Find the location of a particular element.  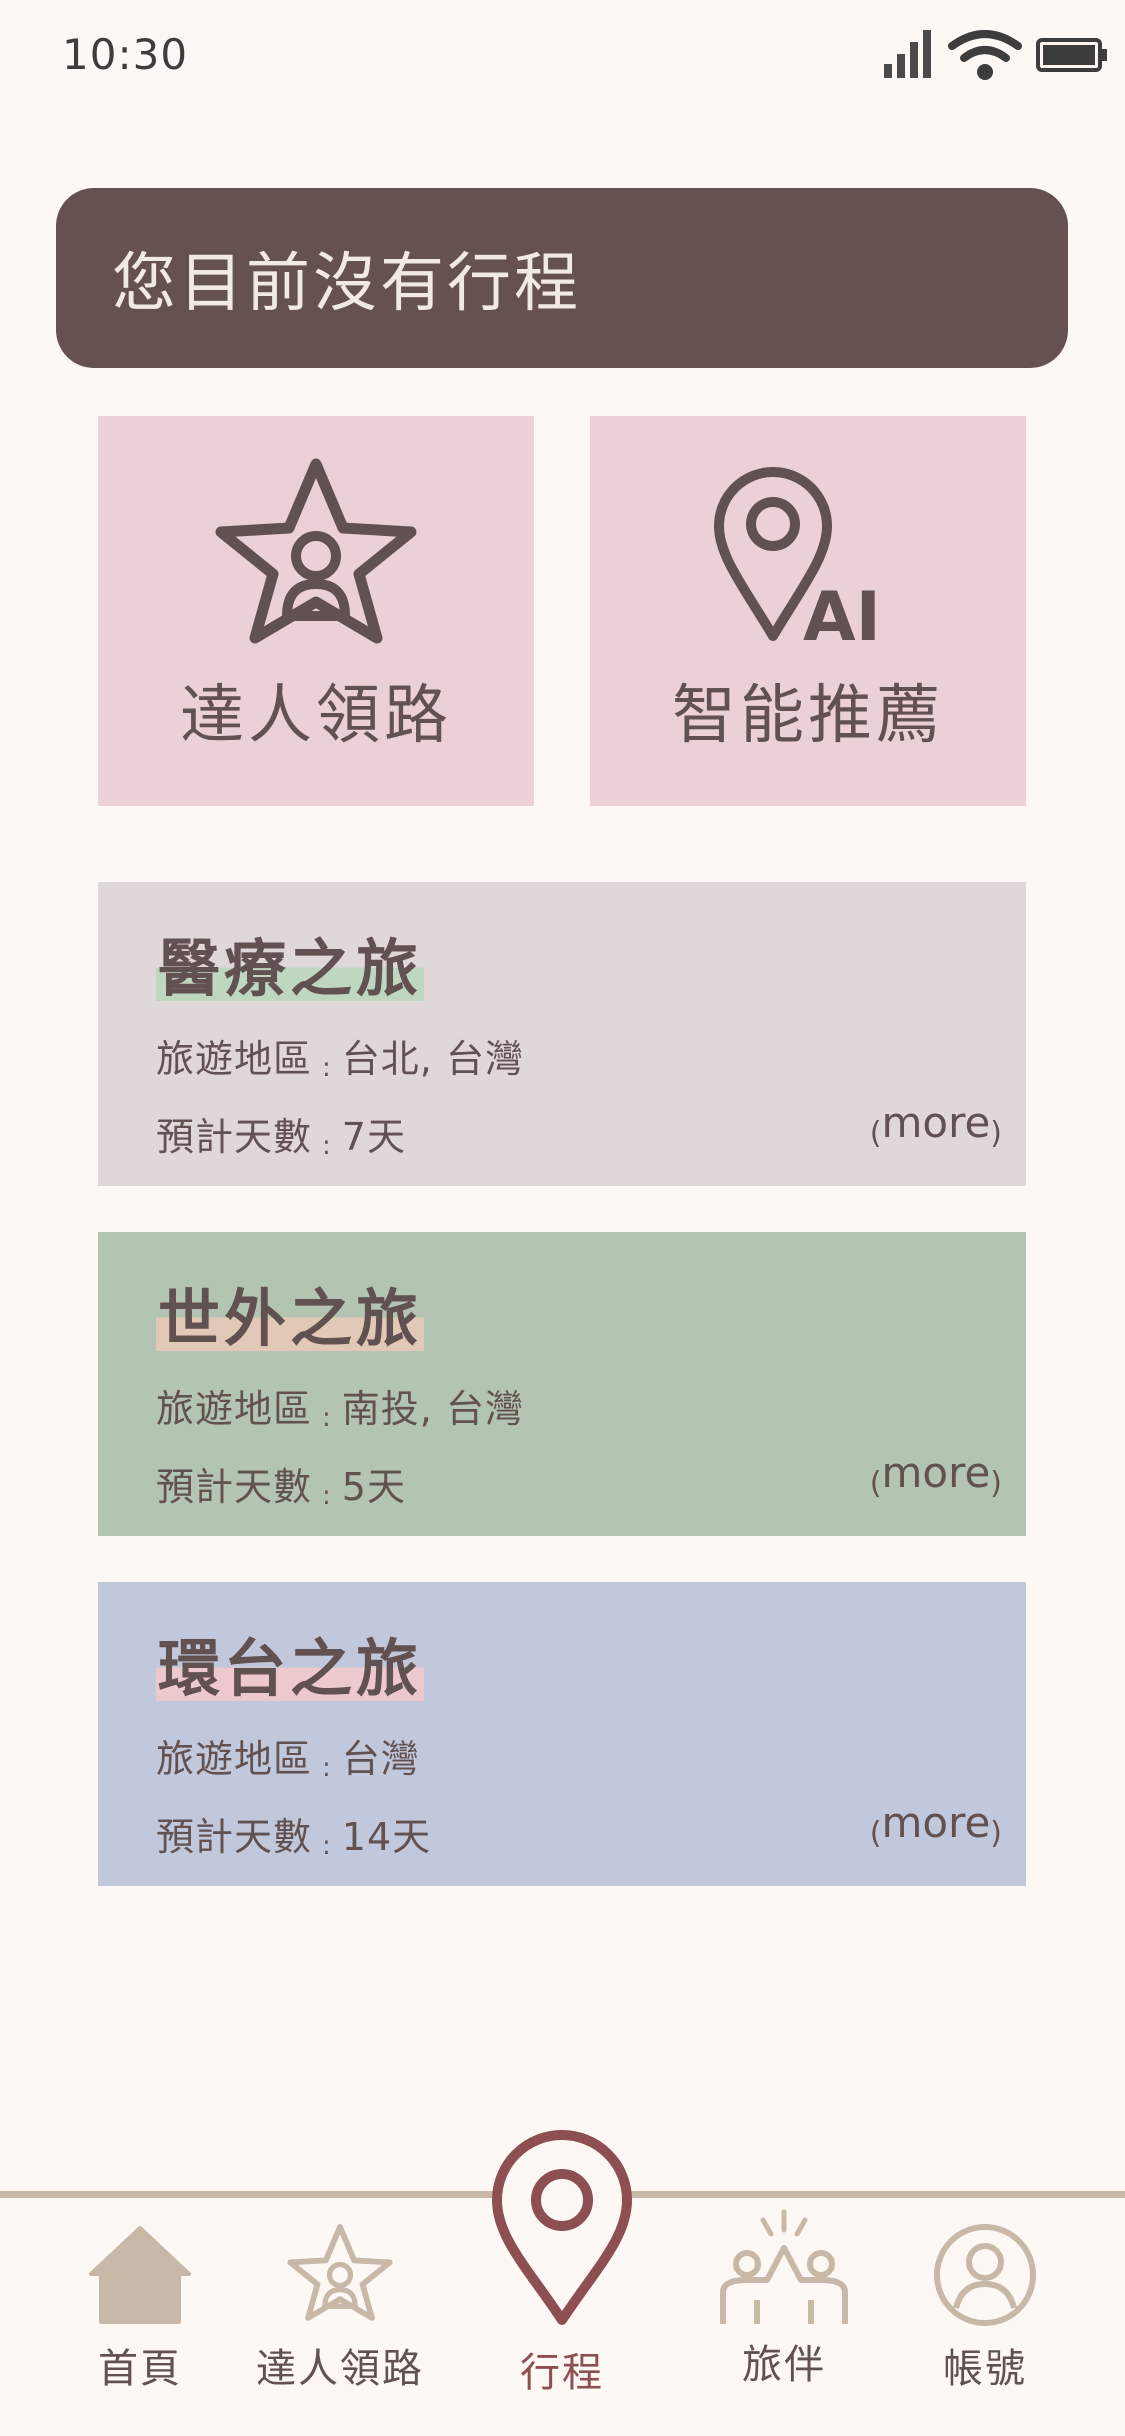

trip-region: 旅遊地區: 南投, 台灣 is located at coordinates (340, 1410).